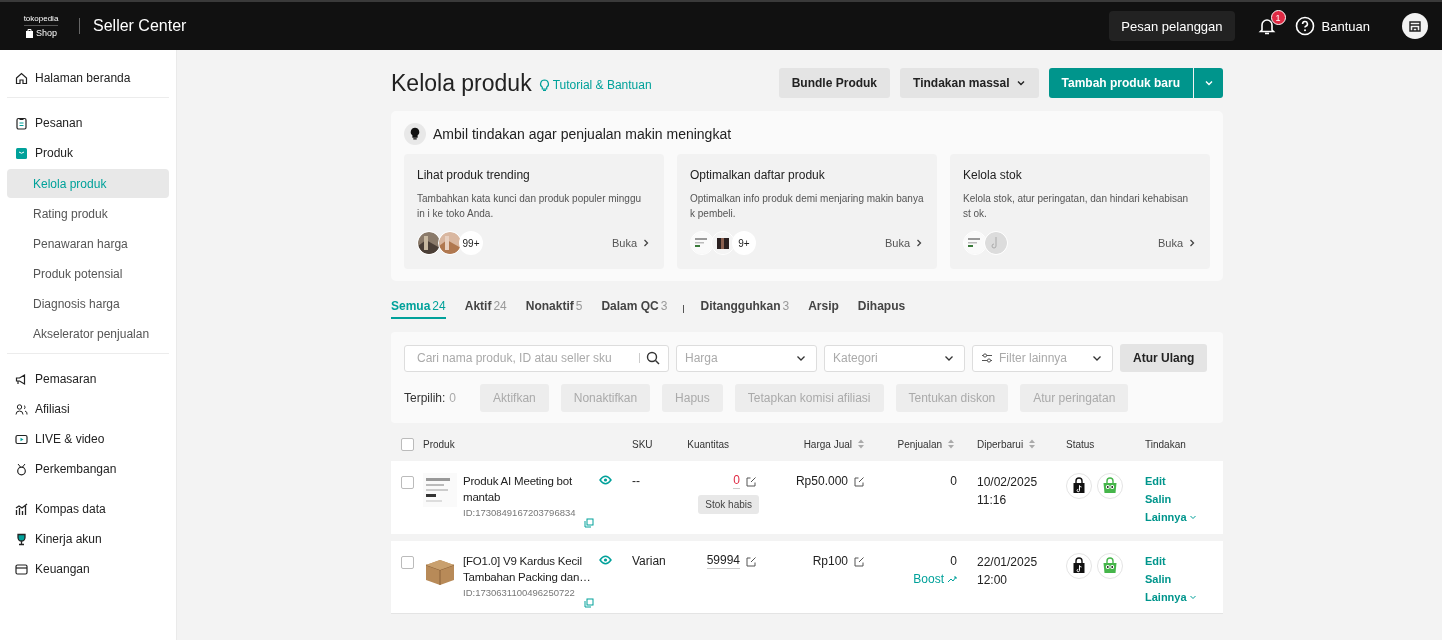  What do you see at coordinates (993, 175) in the screenshot?
I see `card-title: Kelola stok` at bounding box center [993, 175].